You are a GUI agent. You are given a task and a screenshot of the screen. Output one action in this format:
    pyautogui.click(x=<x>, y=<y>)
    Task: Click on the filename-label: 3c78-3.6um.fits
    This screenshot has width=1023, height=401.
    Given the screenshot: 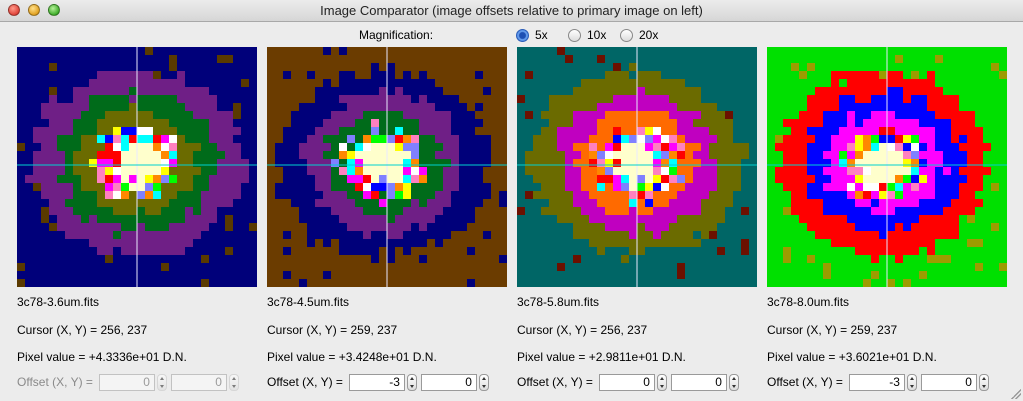 What is the action you would take?
    pyautogui.click(x=58, y=302)
    